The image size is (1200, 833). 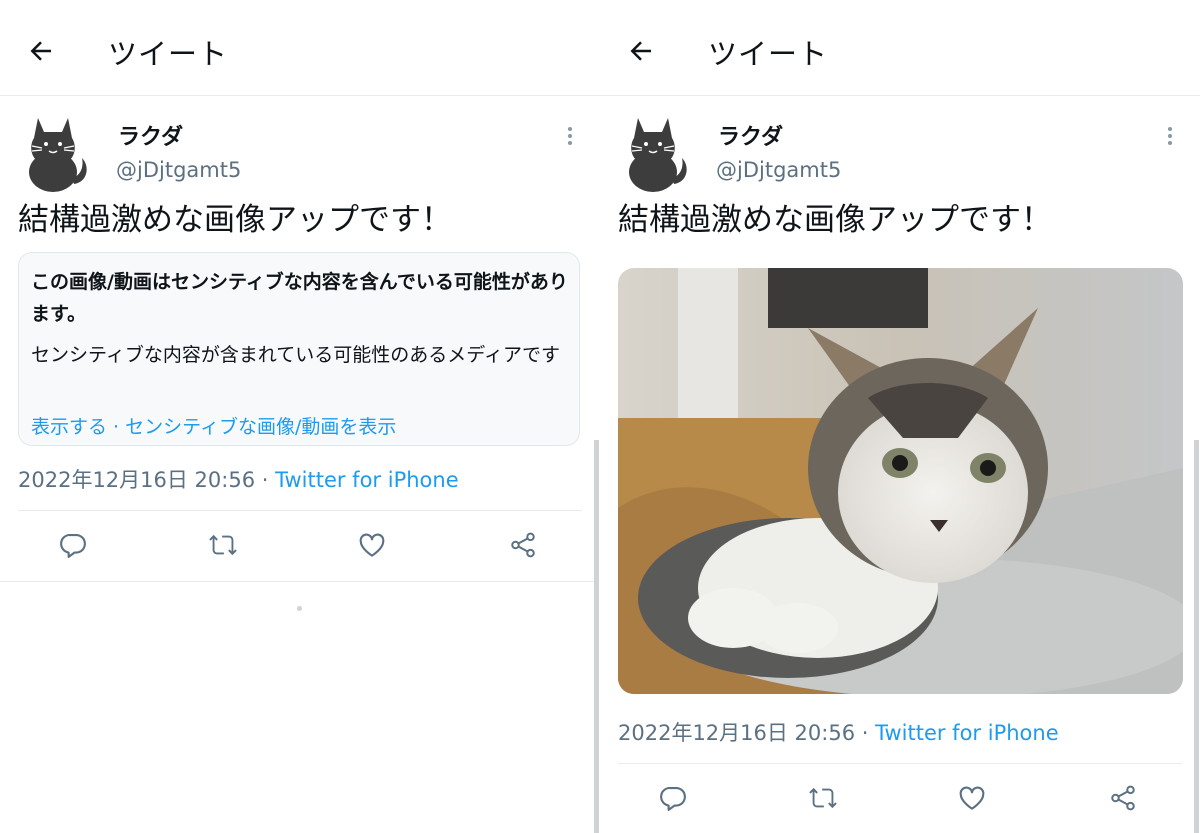 What do you see at coordinates (299, 298) in the screenshot?
I see `notice-title: この画像/動画はセンシティブな内容を含んでいる可能性があります。` at bounding box center [299, 298].